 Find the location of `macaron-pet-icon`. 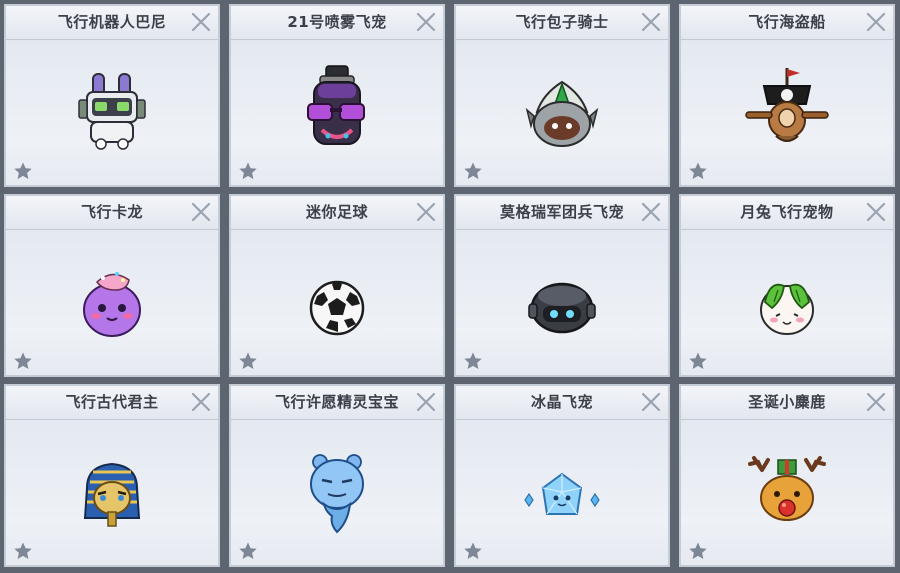

macaron-pet-icon is located at coordinates (112, 304).